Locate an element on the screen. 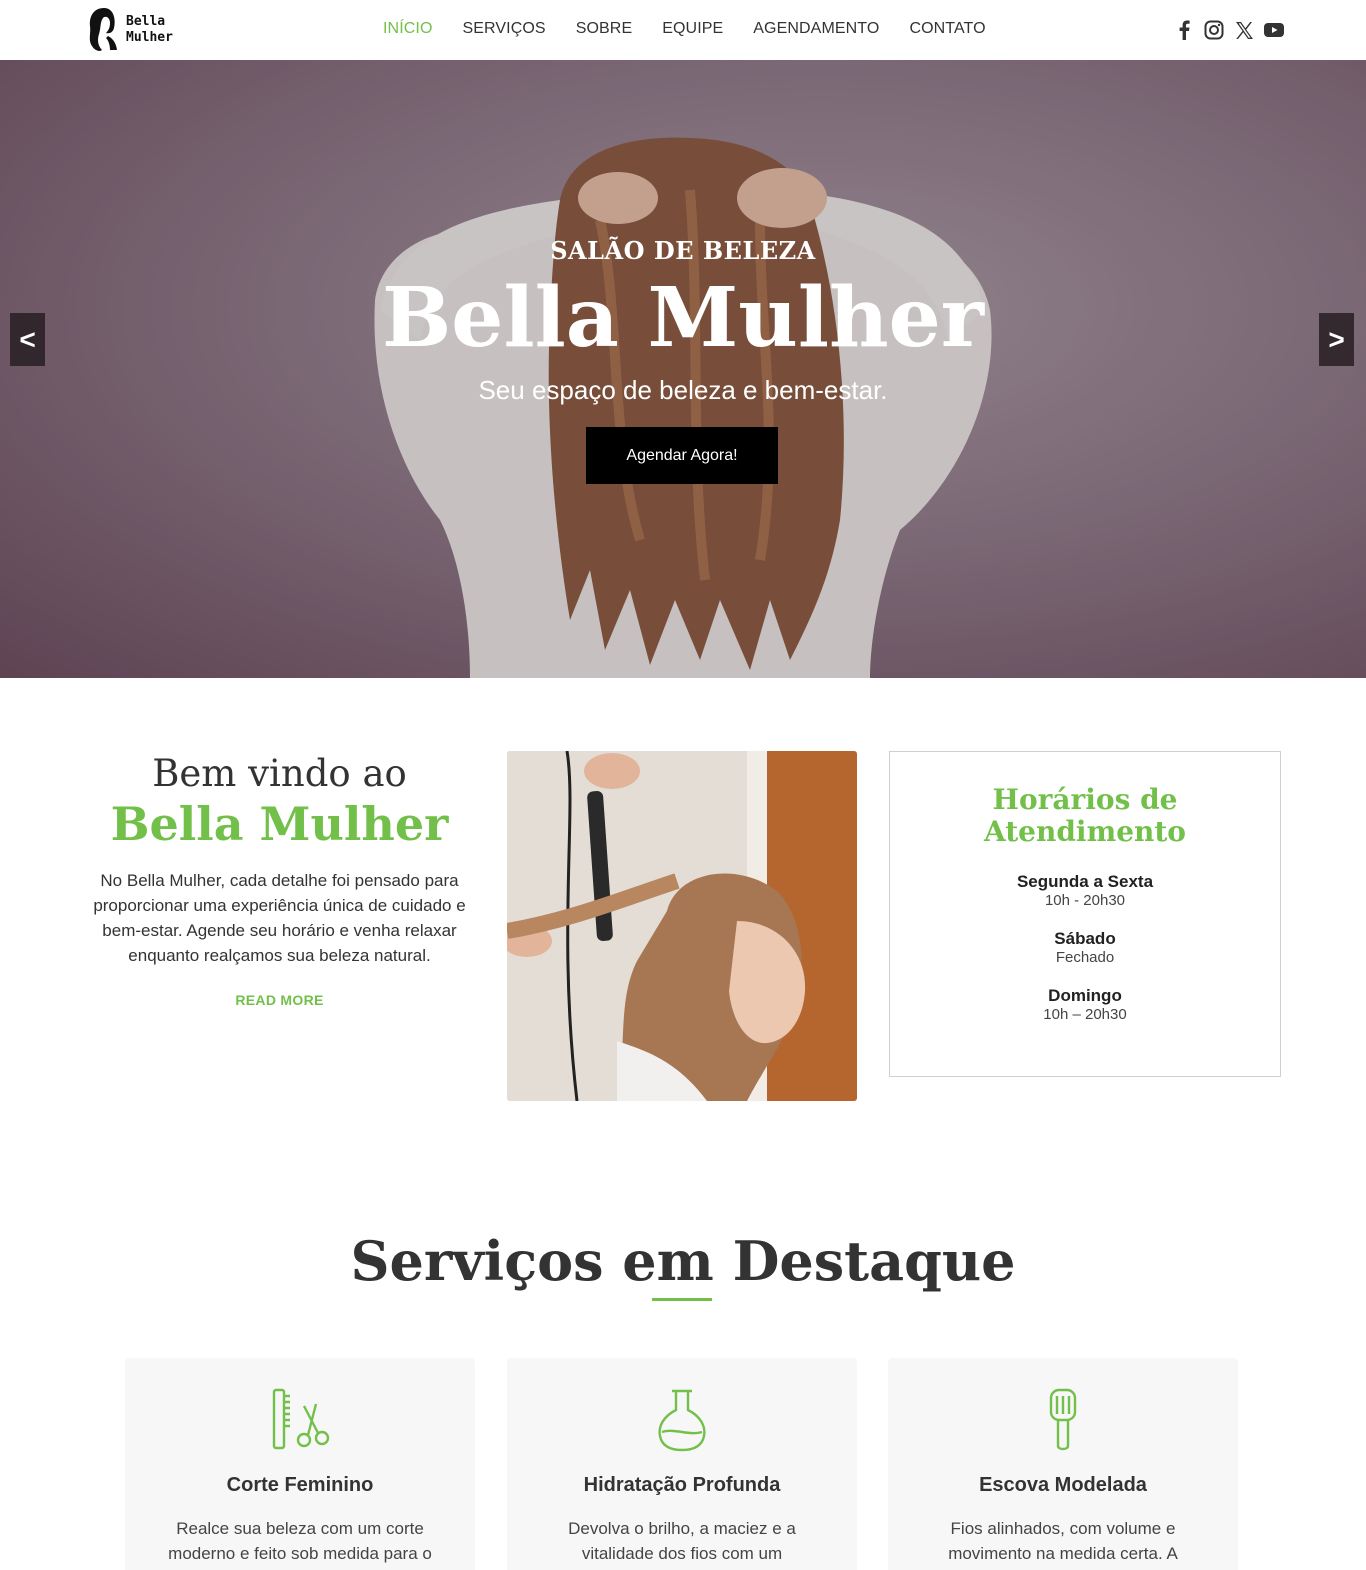 The height and width of the screenshot is (1570, 1366). woman-silhouette-icon is located at coordinates (103, 29).